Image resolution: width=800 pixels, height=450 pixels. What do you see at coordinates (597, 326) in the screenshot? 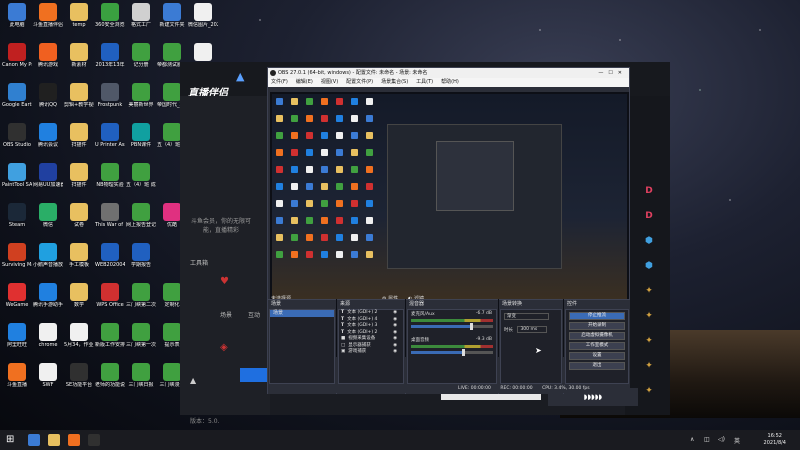
I see `control-button: 开始录制` at bounding box center [597, 326].